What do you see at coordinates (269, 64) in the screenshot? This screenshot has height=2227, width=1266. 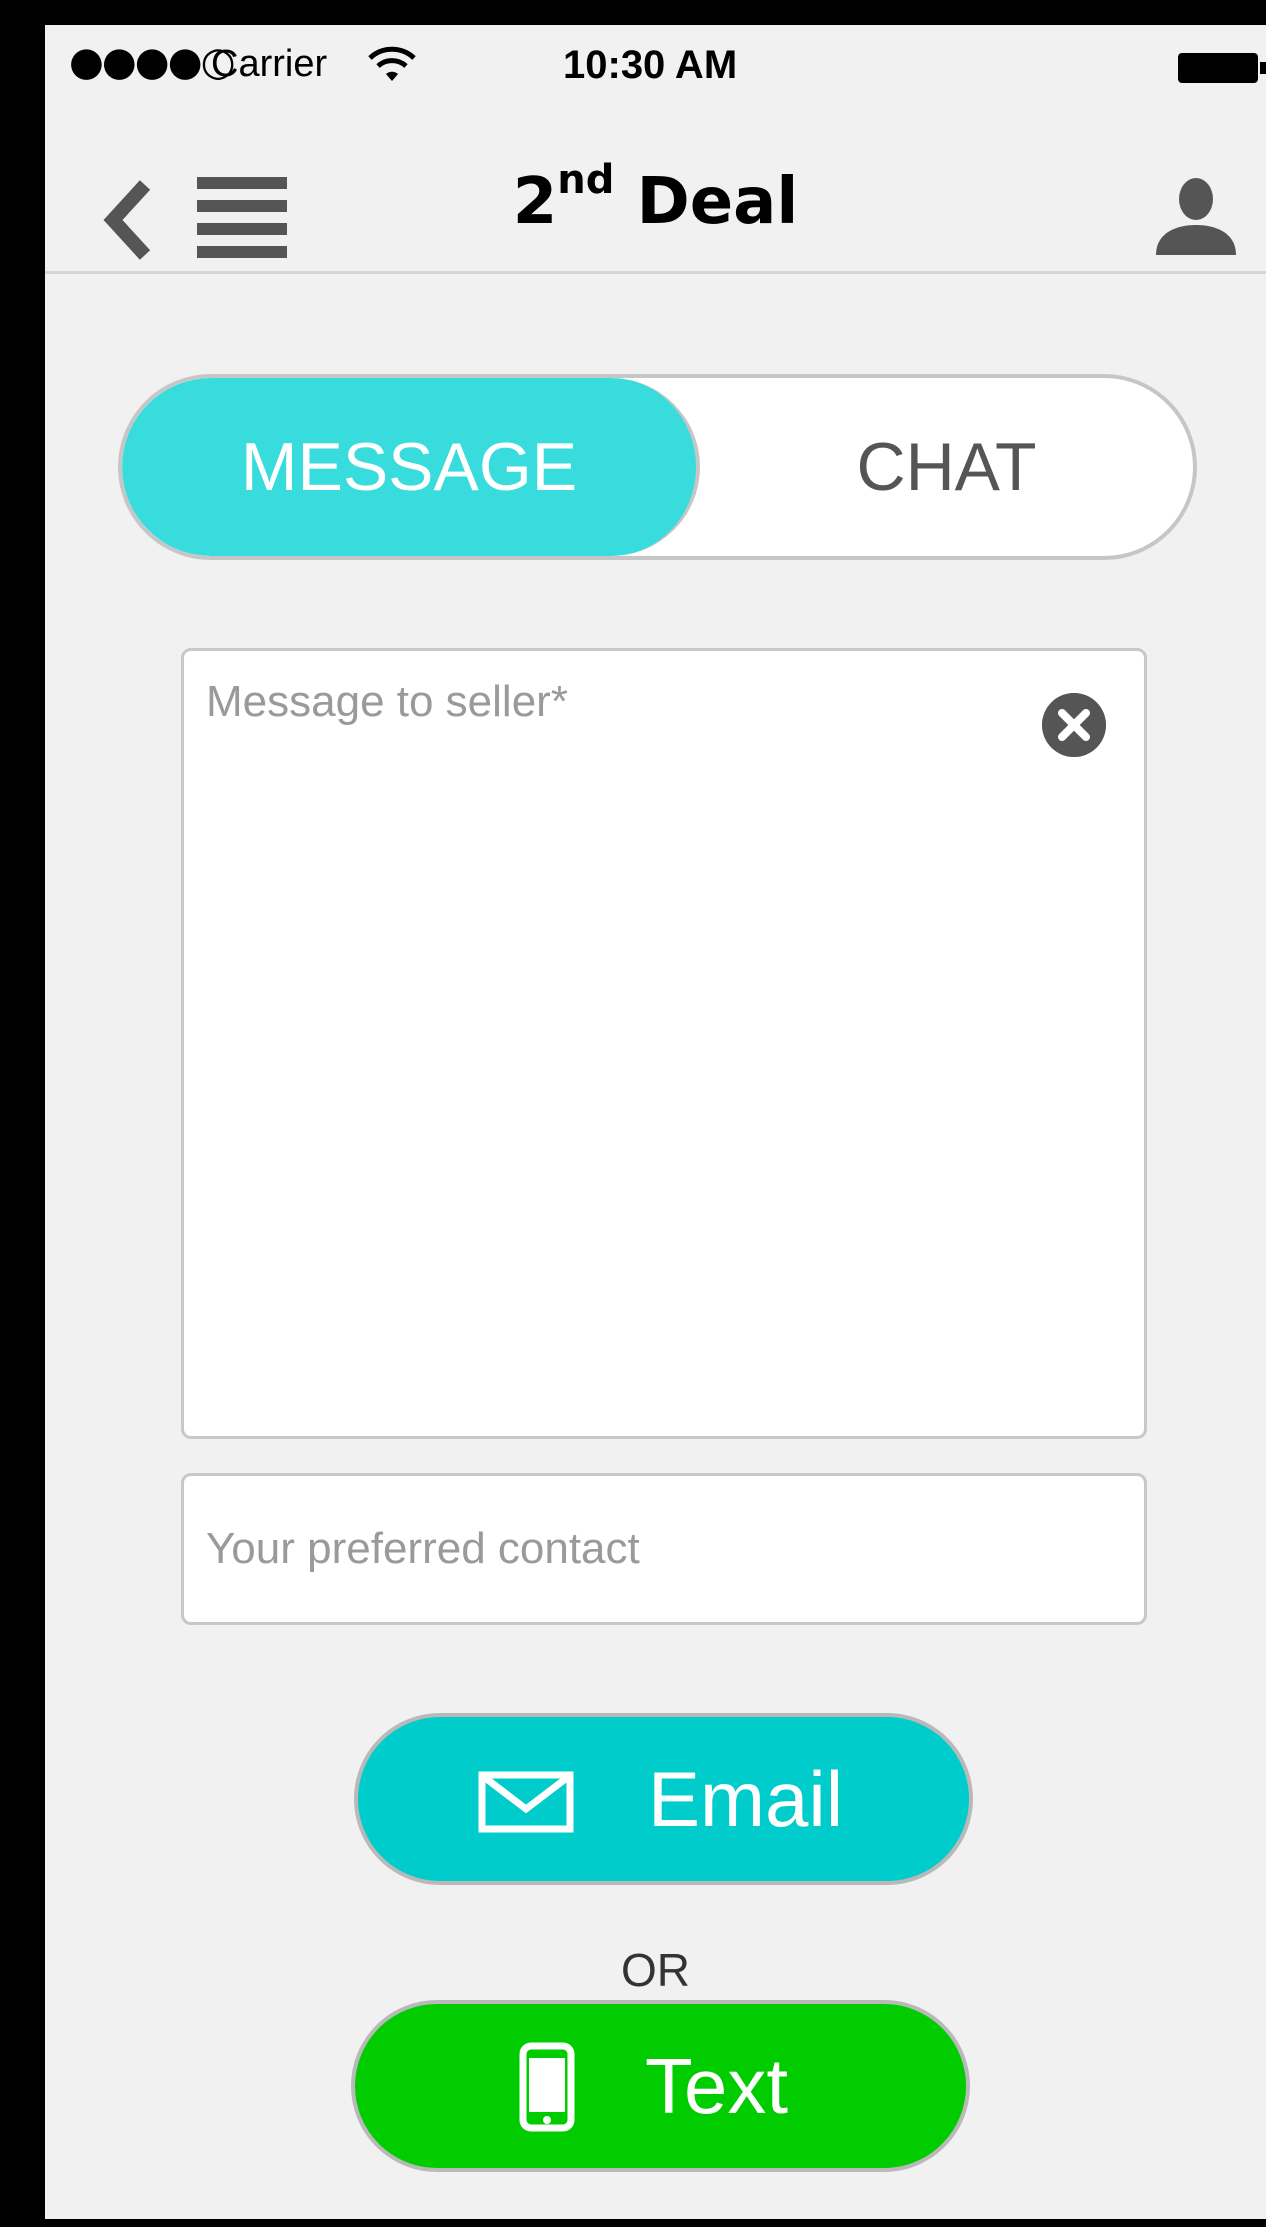 I see `carrier-name: Carrier` at bounding box center [269, 64].